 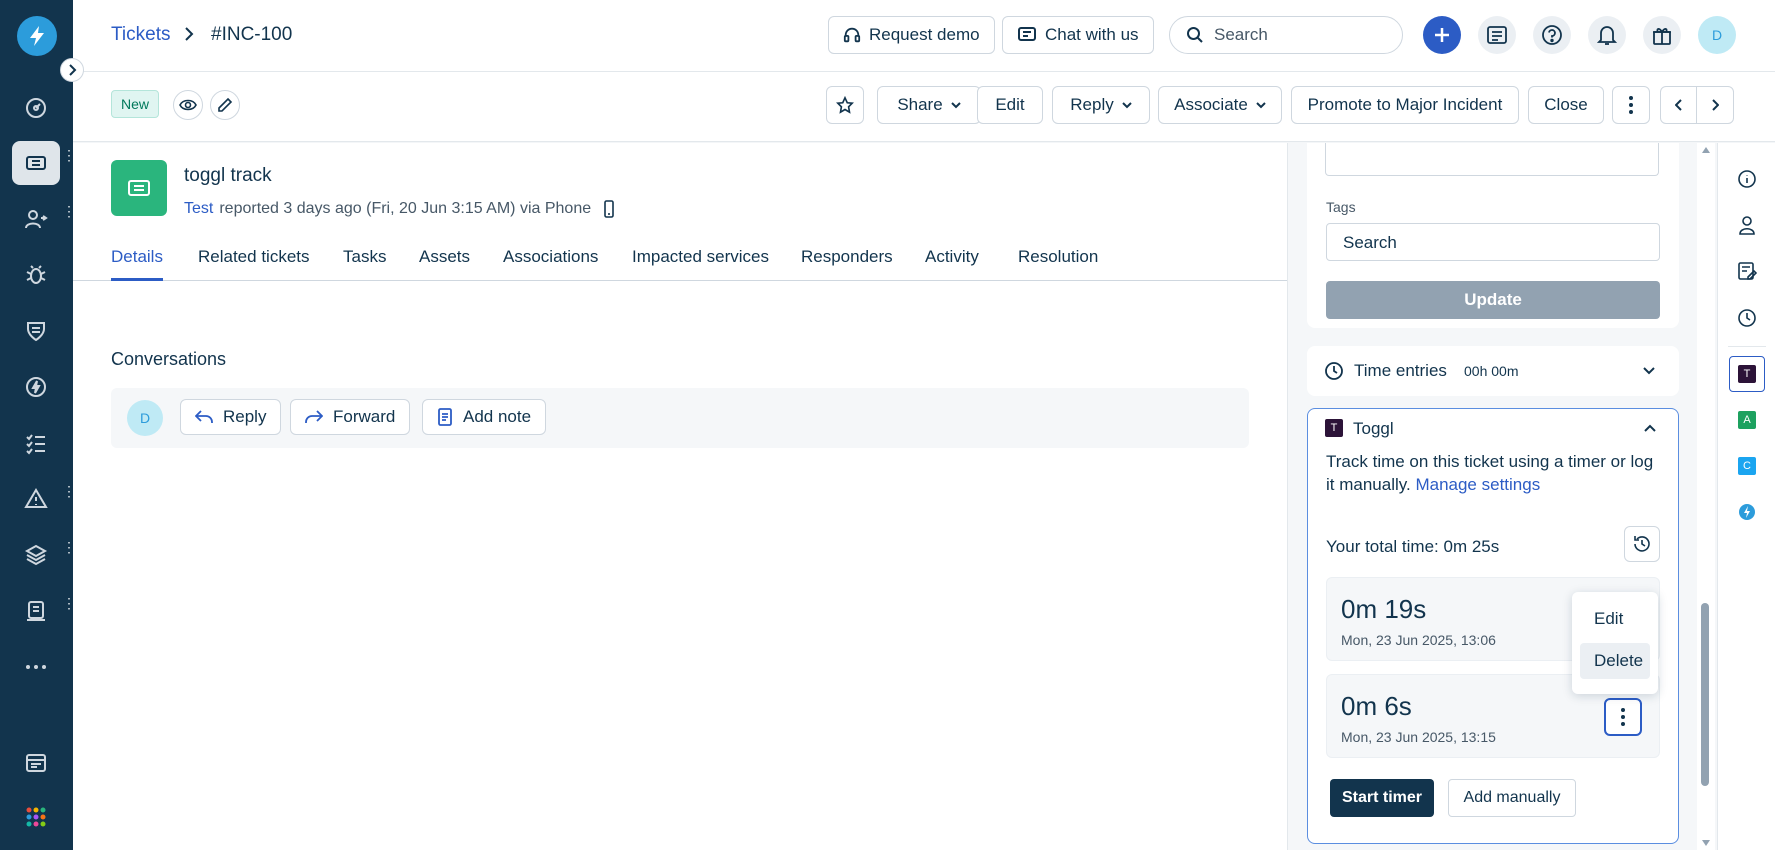 I want to click on edit-button: Edit, so click(x=1010, y=105).